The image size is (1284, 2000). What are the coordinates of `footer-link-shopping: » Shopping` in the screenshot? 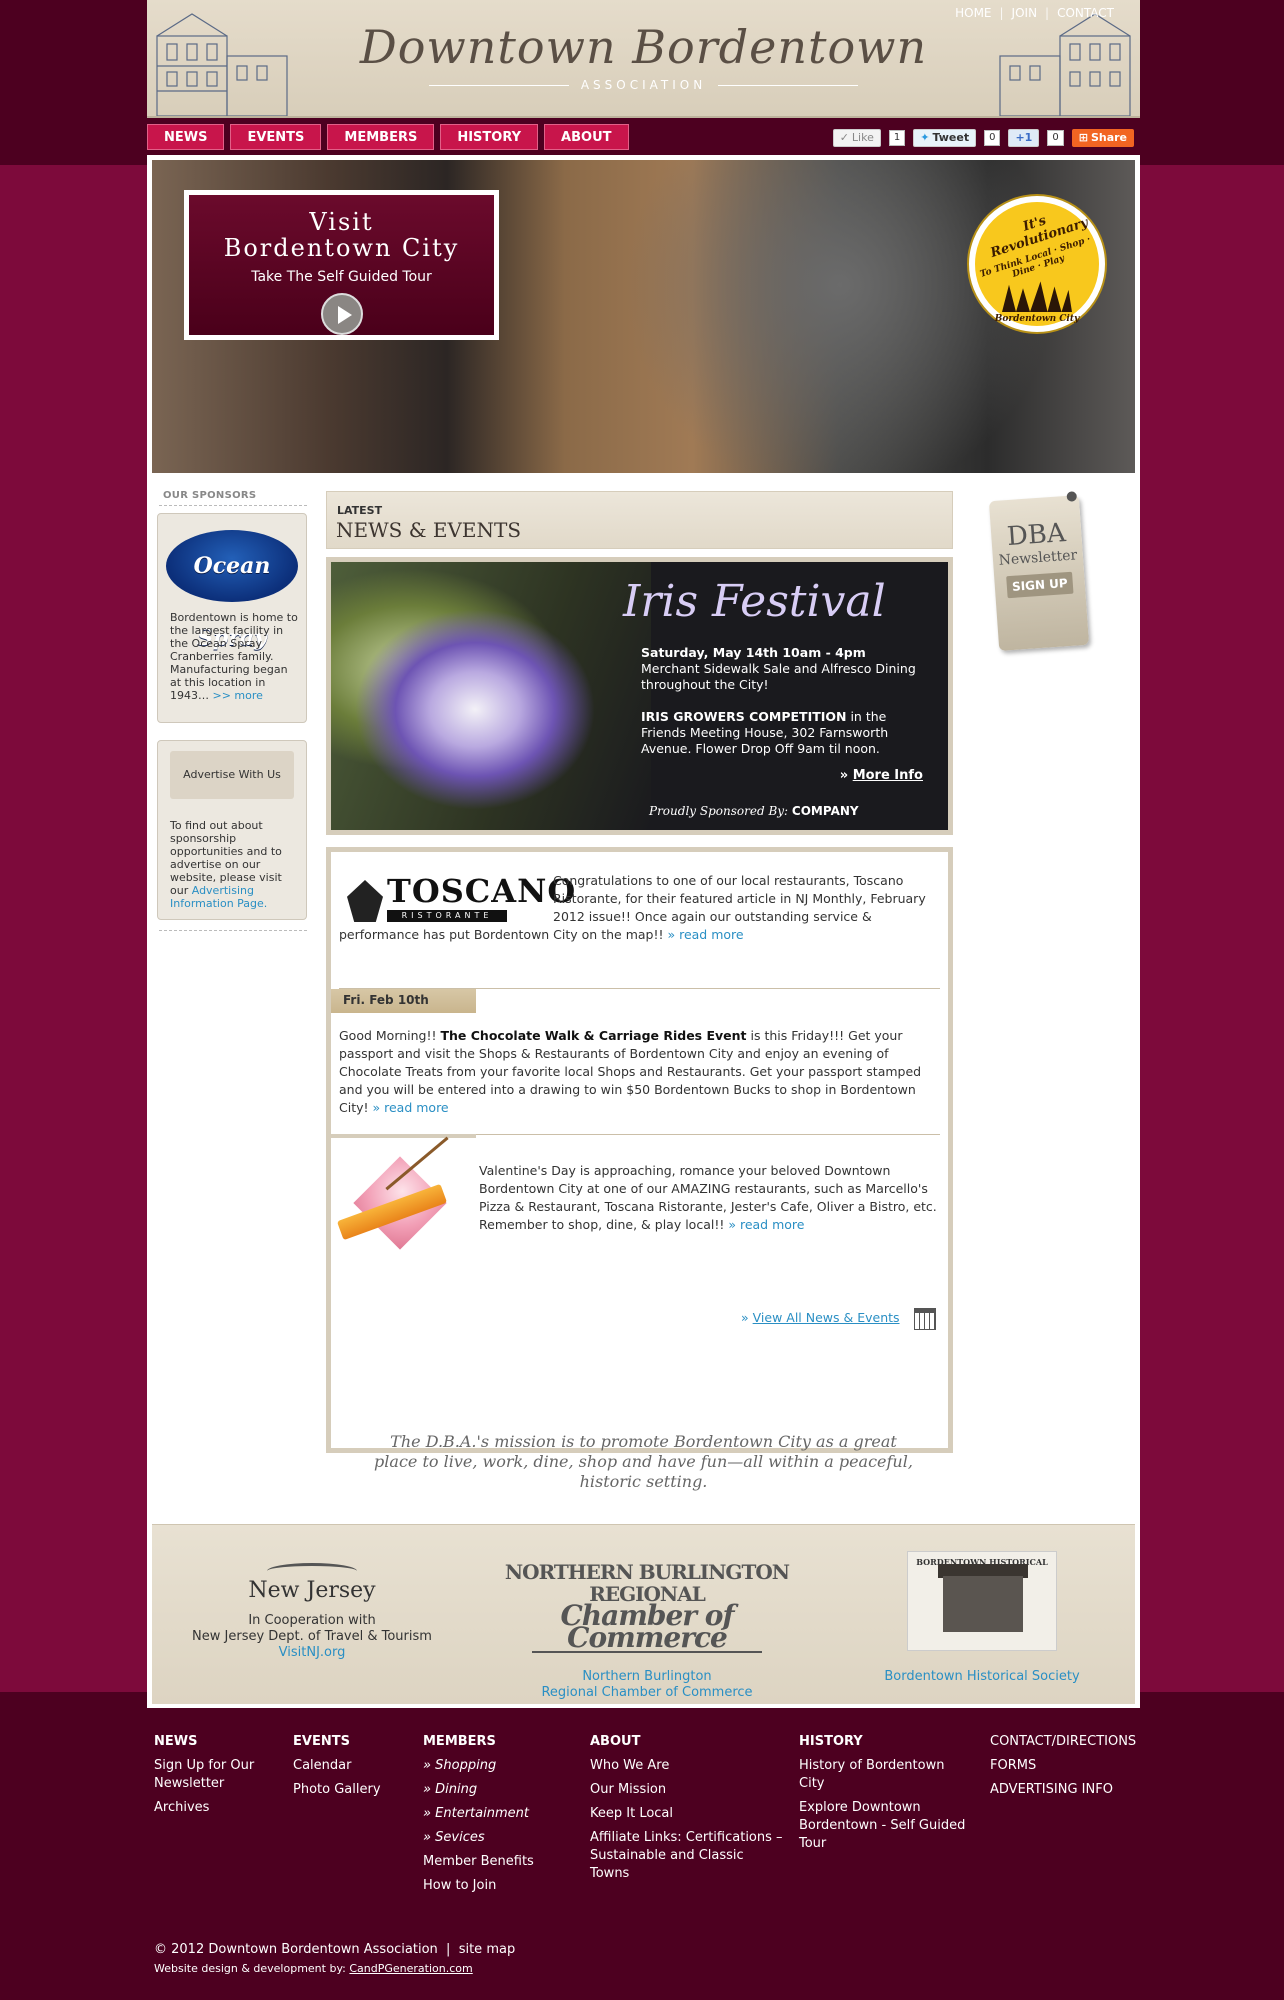 It's located at (498, 1766).